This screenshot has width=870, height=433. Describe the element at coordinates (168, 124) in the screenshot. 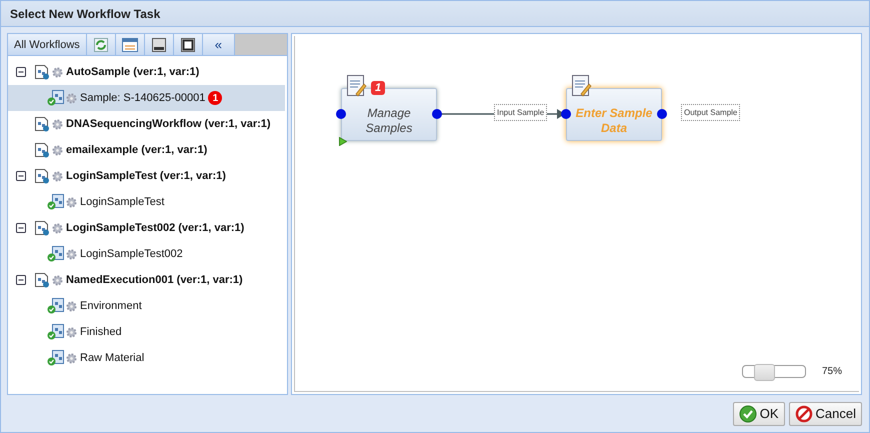

I see `workflow-name: DNASequencingWorkflow (ver:1, var:1)` at that location.